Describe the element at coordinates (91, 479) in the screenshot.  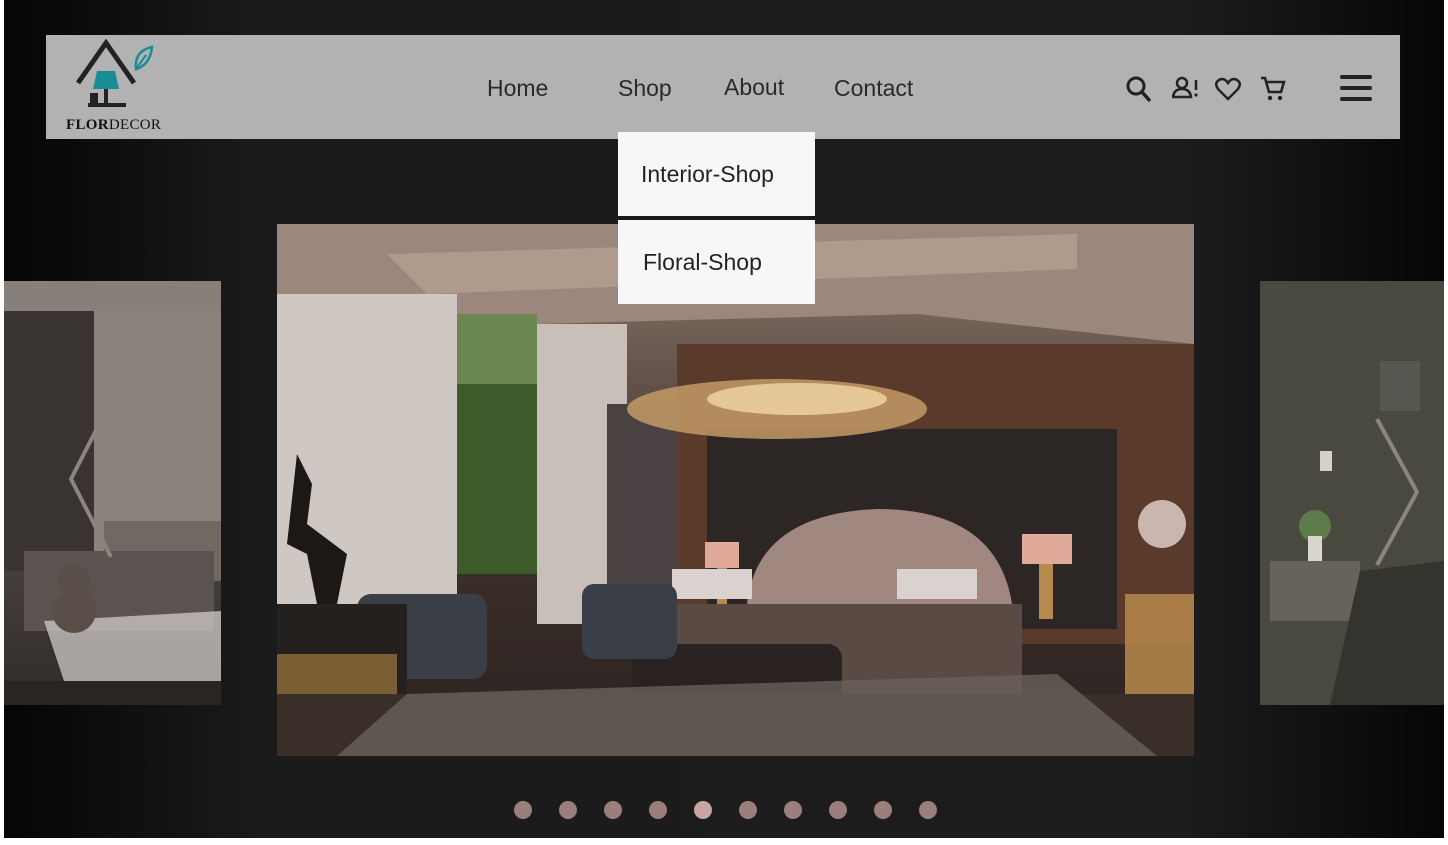
I see `carousel-prev-arrow-icon` at that location.